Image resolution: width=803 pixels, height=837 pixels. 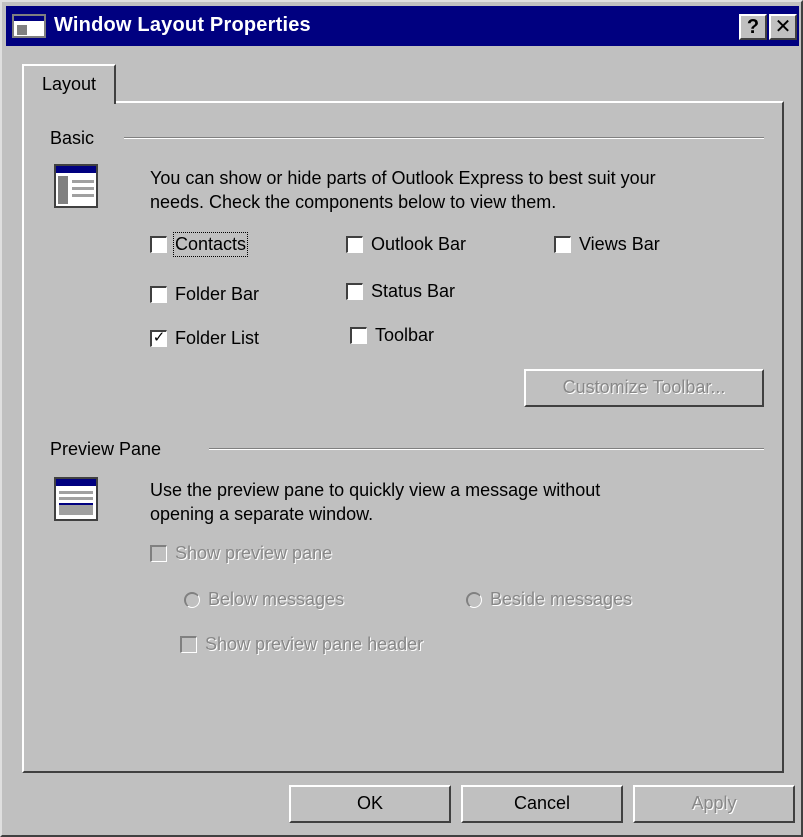 I want to click on help-button: ?, so click(x=753, y=27).